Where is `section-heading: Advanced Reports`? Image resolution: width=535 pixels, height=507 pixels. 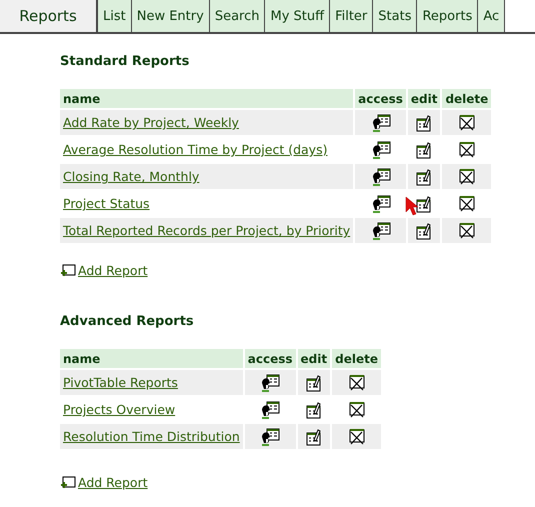
section-heading: Advanced Reports is located at coordinates (127, 321).